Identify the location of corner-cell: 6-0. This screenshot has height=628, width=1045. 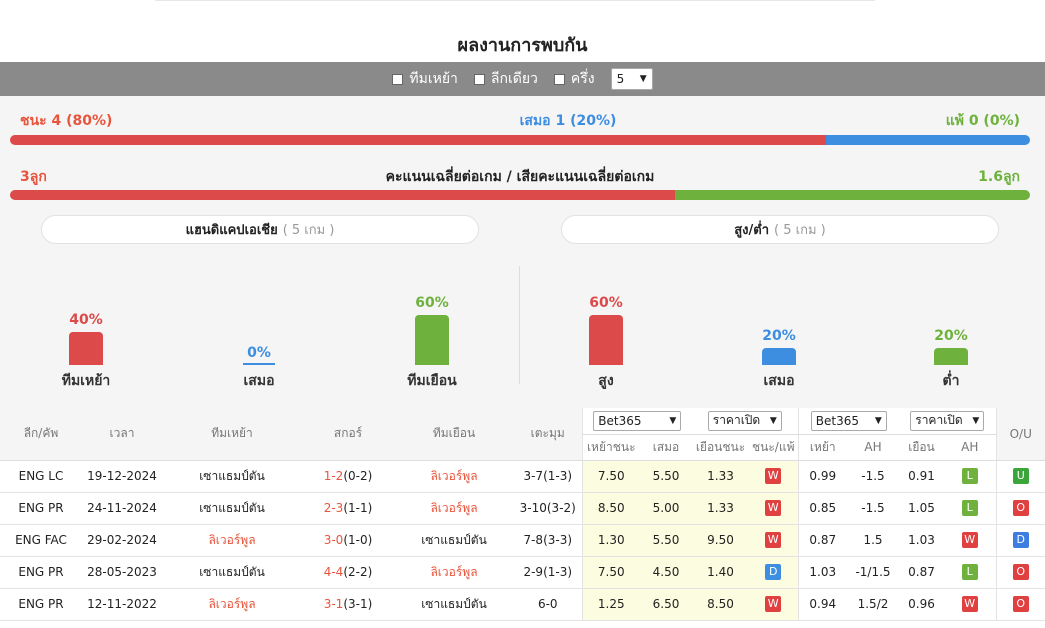
(548, 604).